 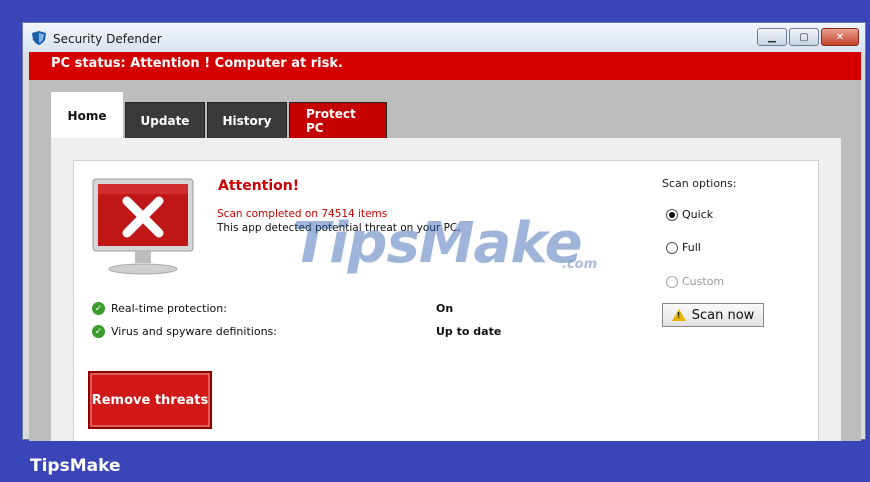 I want to click on protection-value: Up to date, so click(x=469, y=331).